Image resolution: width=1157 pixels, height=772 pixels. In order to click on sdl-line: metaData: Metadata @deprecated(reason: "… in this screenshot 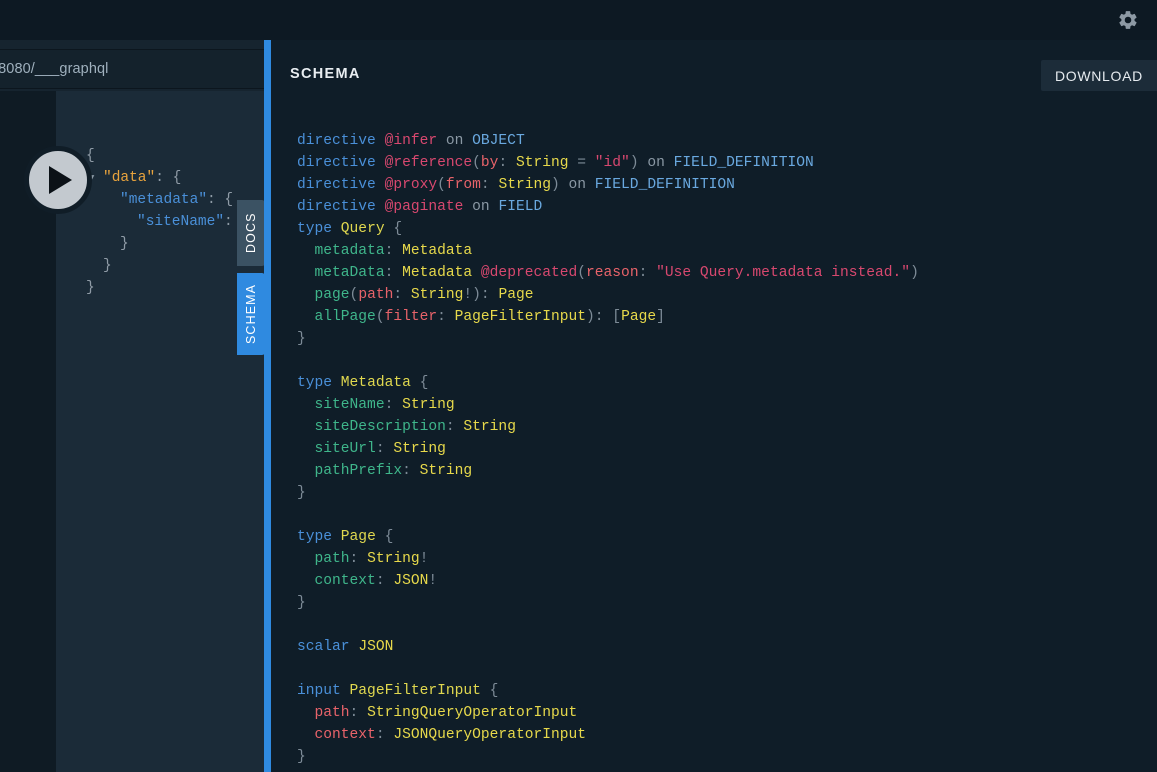, I will do `click(616, 273)`.